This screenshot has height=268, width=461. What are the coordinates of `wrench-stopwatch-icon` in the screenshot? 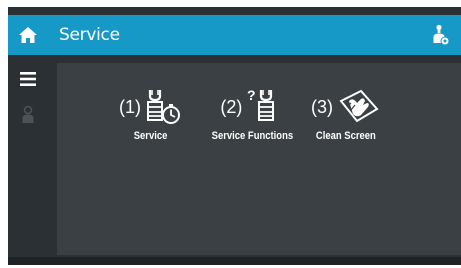 It's located at (163, 107).